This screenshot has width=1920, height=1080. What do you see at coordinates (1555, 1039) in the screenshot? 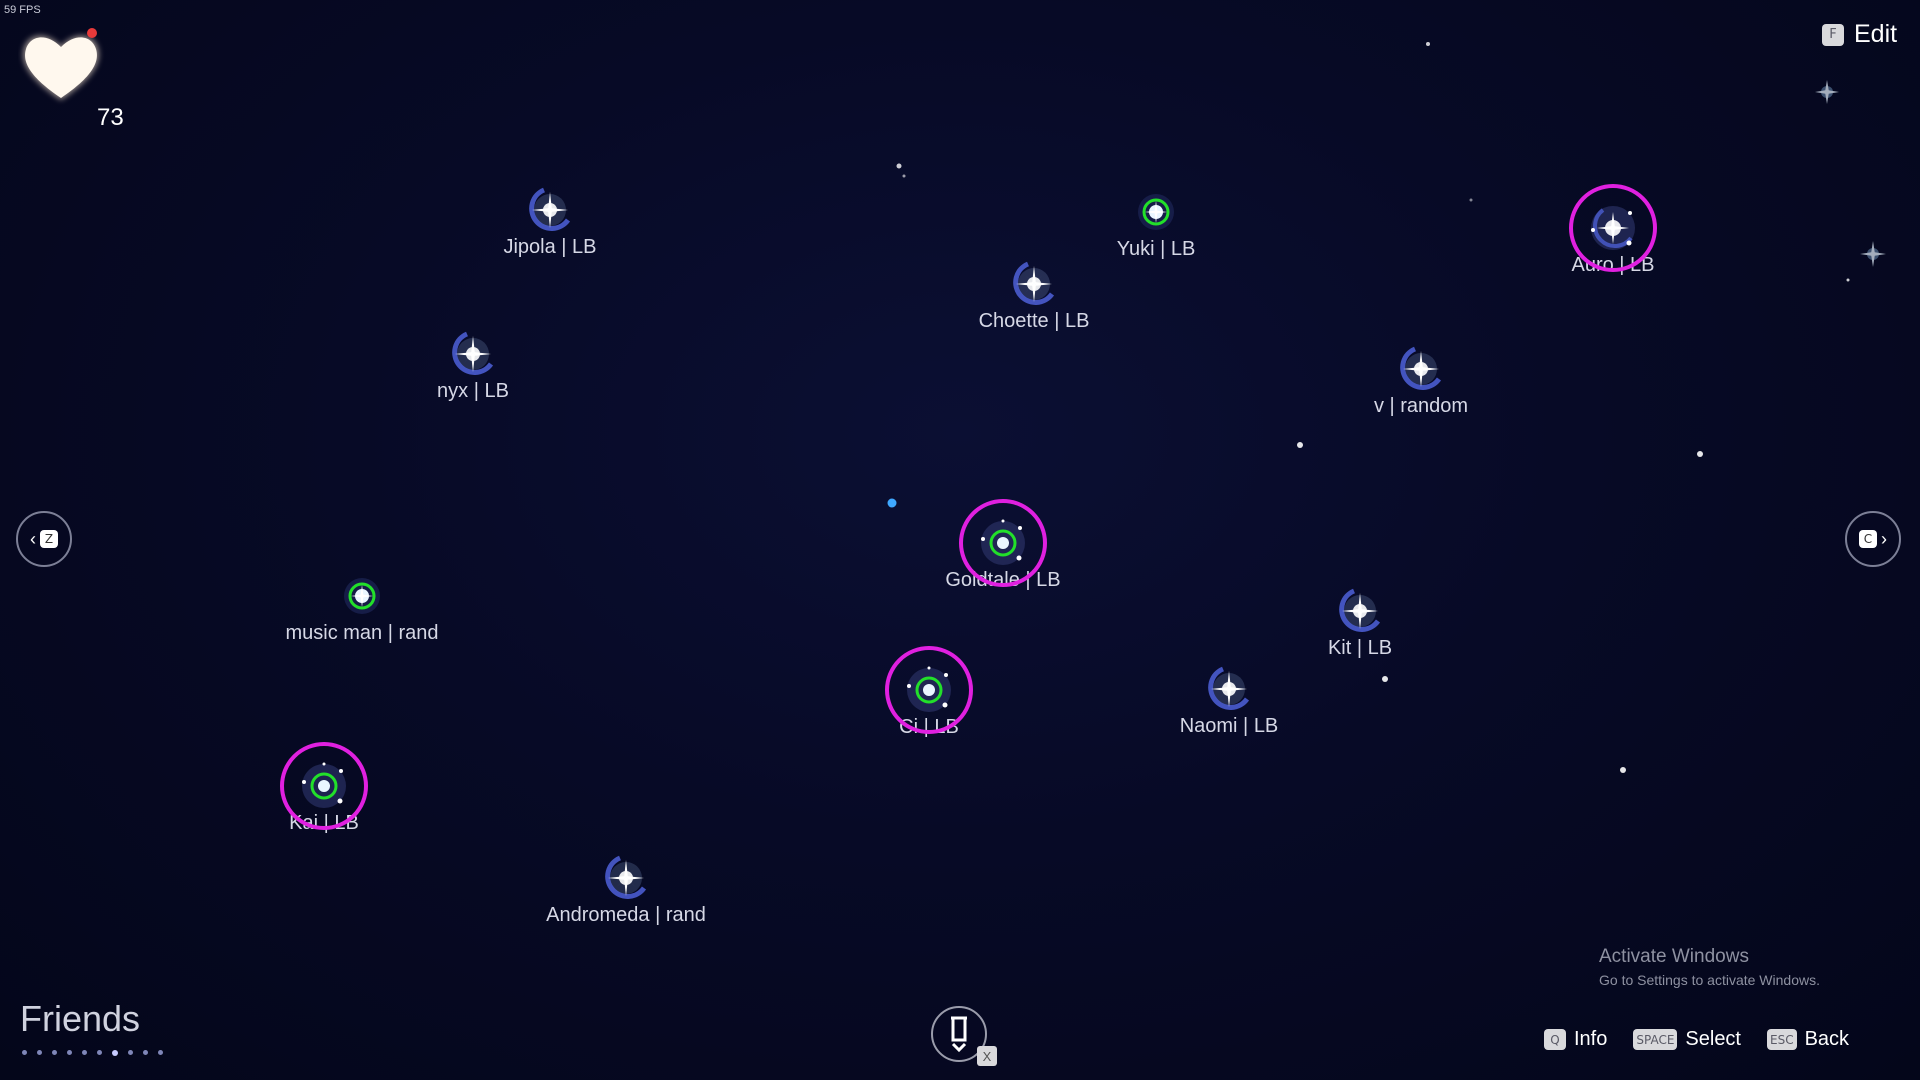
I see `hint-key: Q` at bounding box center [1555, 1039].